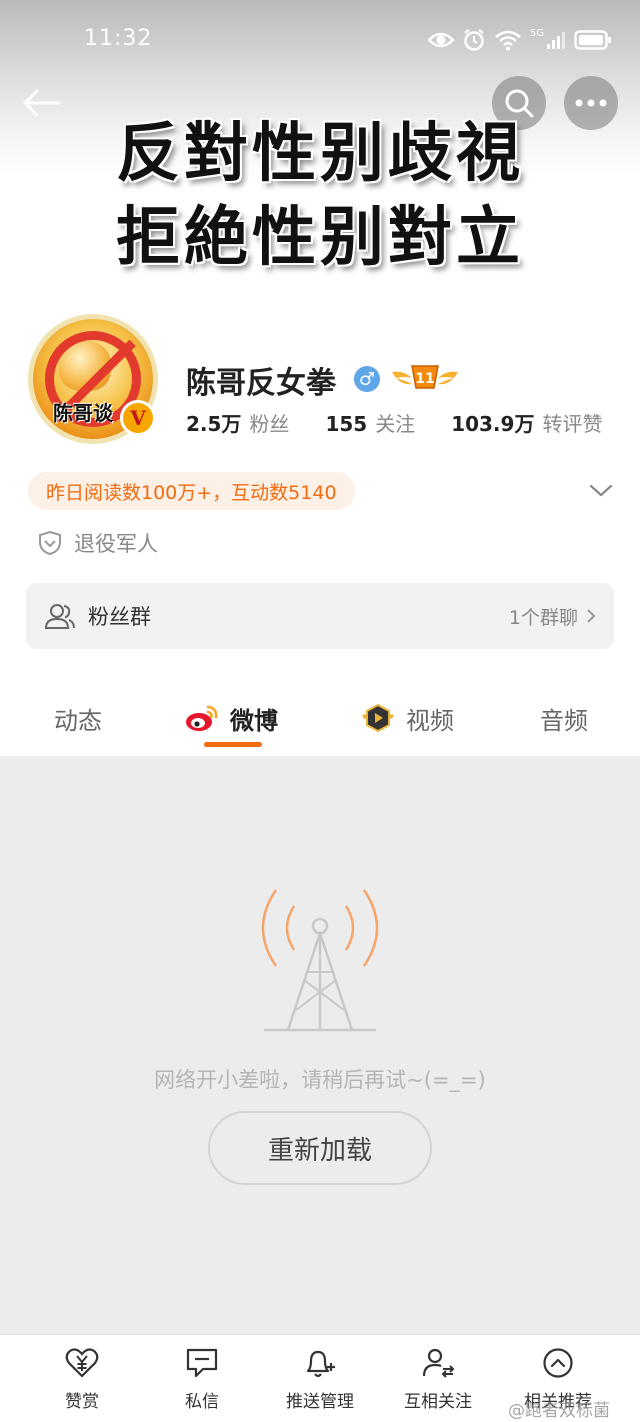  What do you see at coordinates (82, 1379) in the screenshot?
I see `nav-reward: 赞赏` at bounding box center [82, 1379].